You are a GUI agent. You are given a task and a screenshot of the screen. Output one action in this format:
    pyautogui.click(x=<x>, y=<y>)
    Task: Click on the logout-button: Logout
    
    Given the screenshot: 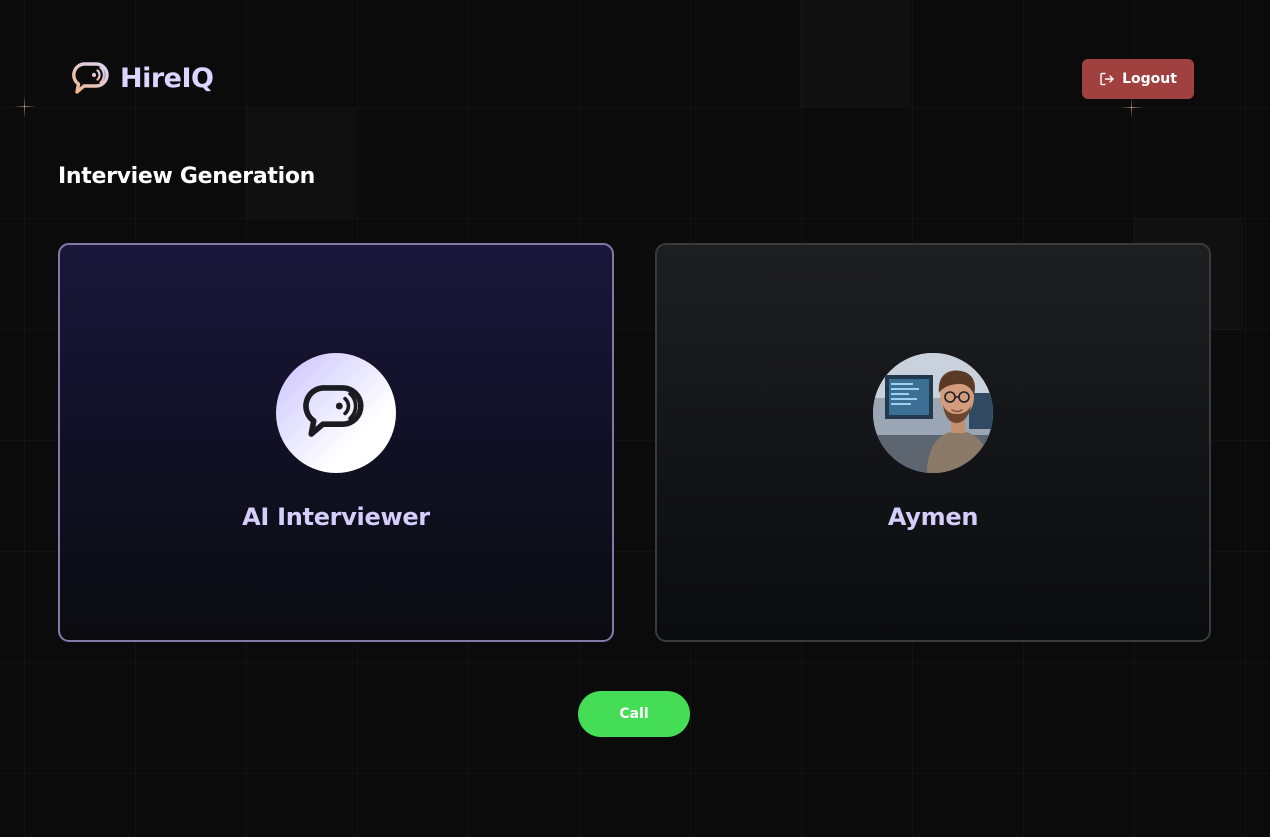 What is the action you would take?
    pyautogui.click(x=1138, y=79)
    